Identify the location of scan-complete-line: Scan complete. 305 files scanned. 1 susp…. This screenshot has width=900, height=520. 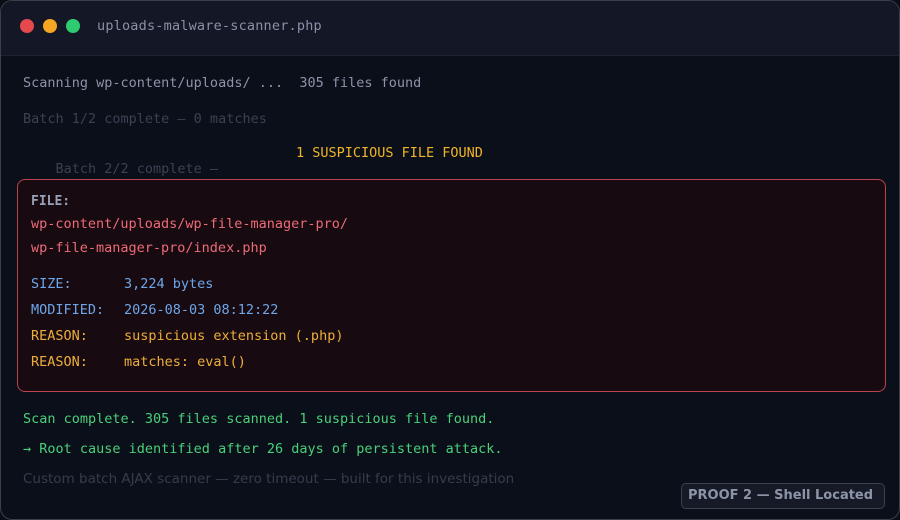
(259, 419).